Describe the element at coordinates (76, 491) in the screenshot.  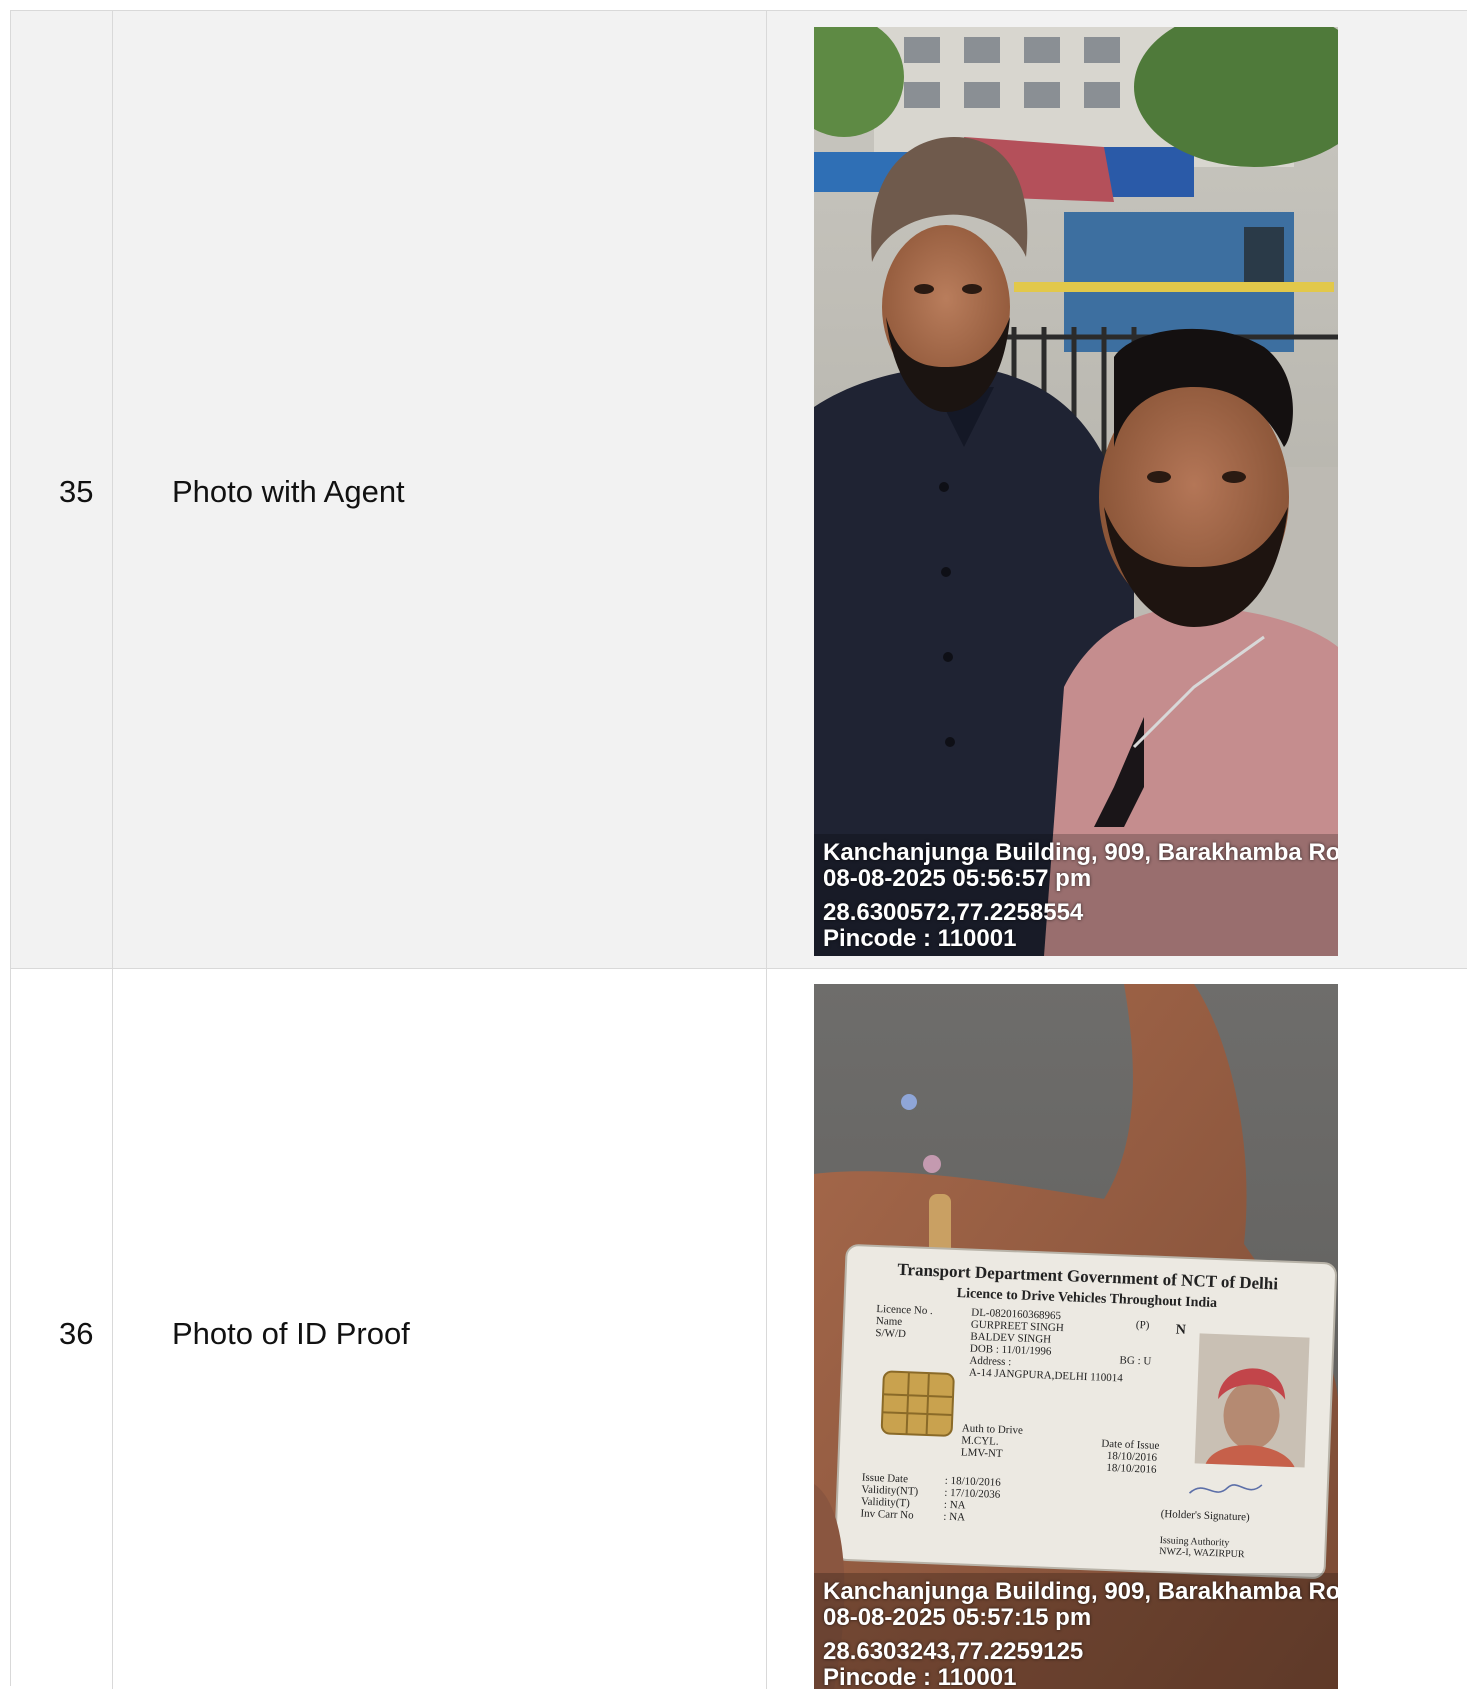
I see `row-number: 35` at that location.